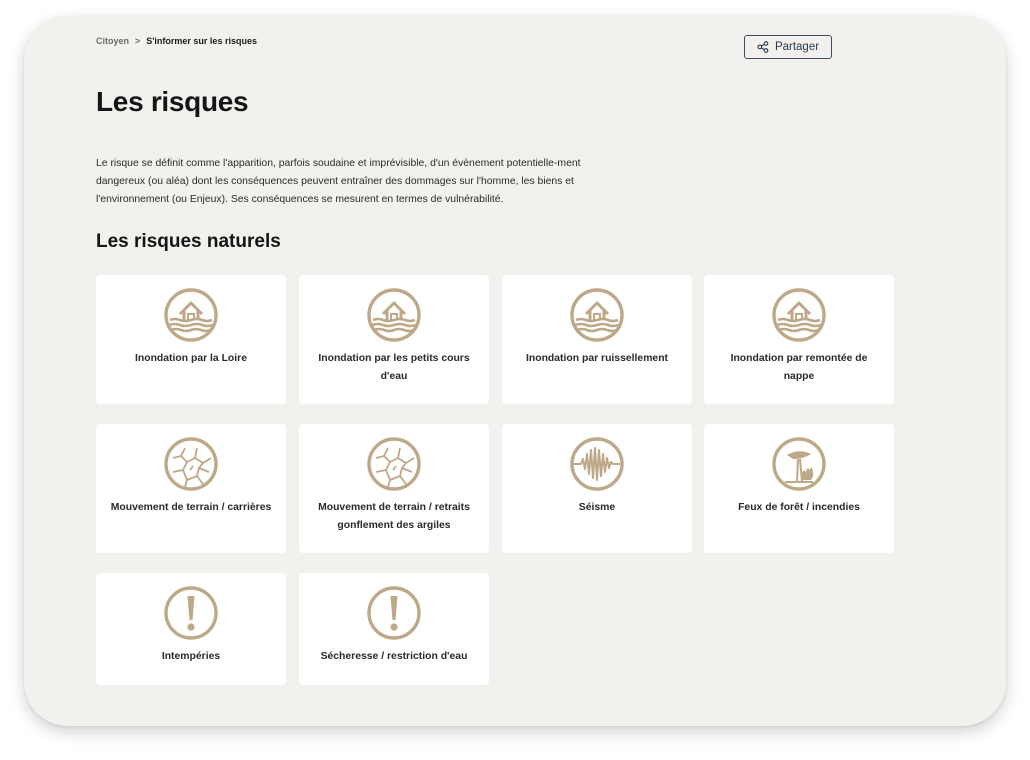  What do you see at coordinates (597, 358) in the screenshot?
I see `risk-card-label: Inondation par ruissellement` at bounding box center [597, 358].